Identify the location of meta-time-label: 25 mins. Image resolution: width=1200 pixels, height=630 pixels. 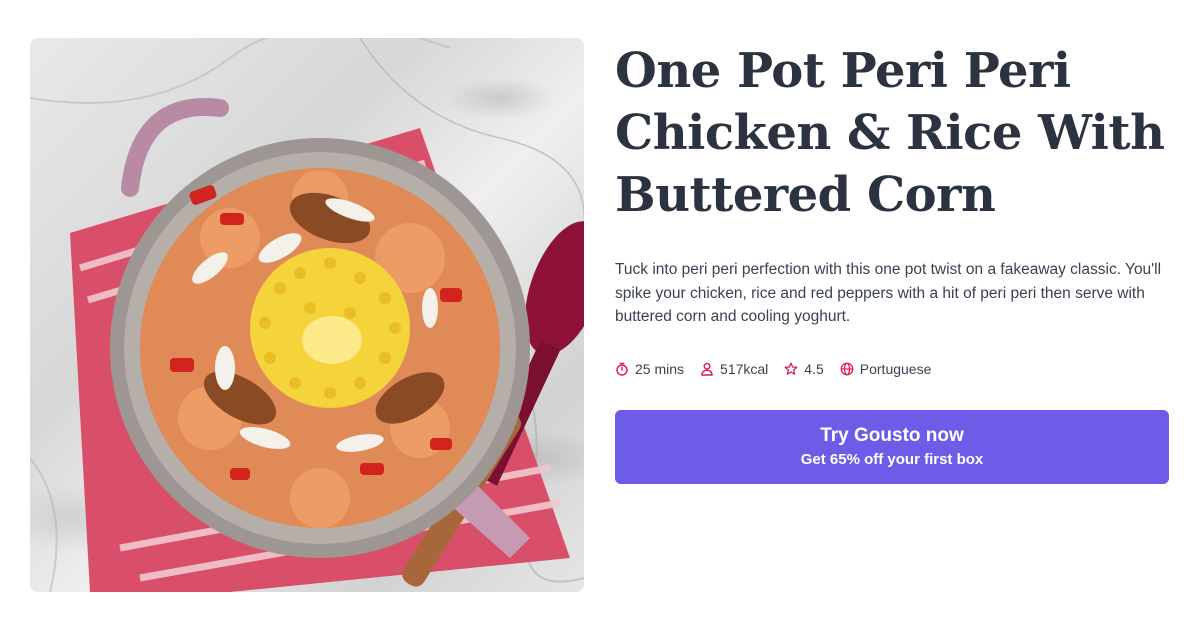
(660, 369).